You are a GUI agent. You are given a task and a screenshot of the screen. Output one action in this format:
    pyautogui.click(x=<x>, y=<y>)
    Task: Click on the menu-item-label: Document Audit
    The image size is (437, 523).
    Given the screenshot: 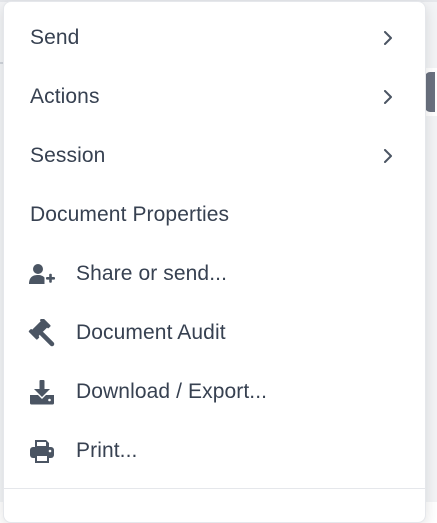 What is the action you would take?
    pyautogui.click(x=151, y=332)
    